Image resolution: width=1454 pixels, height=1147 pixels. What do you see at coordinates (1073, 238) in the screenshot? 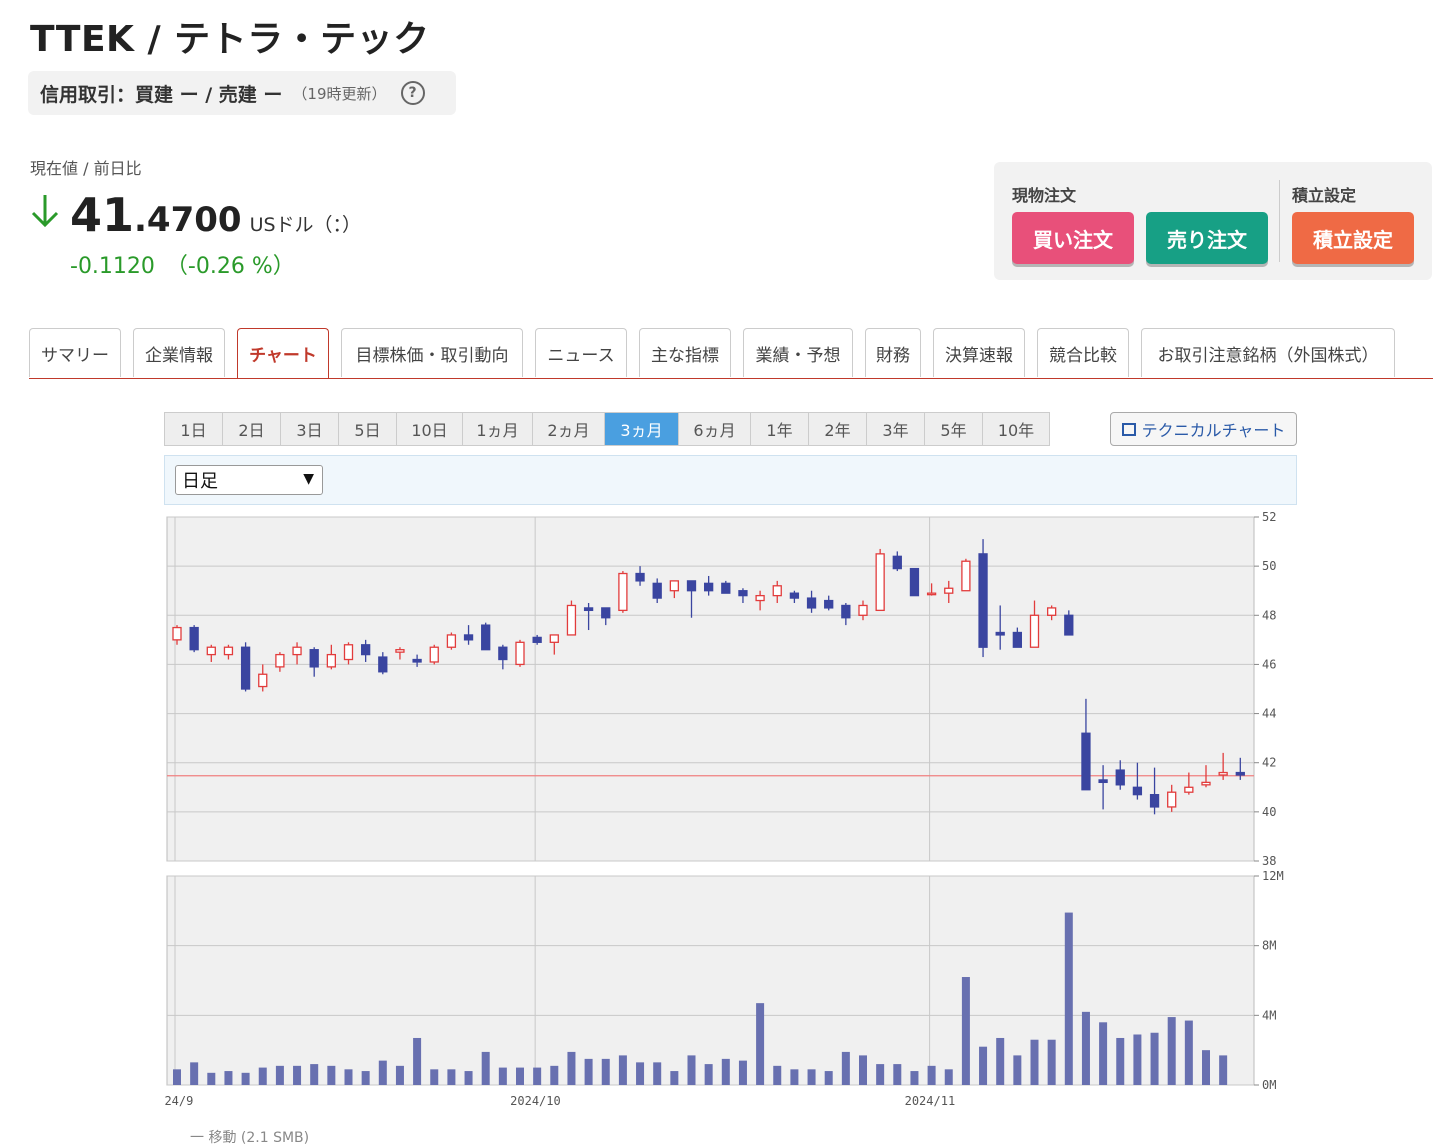
I see `buy-order-button: 買い注文` at bounding box center [1073, 238].